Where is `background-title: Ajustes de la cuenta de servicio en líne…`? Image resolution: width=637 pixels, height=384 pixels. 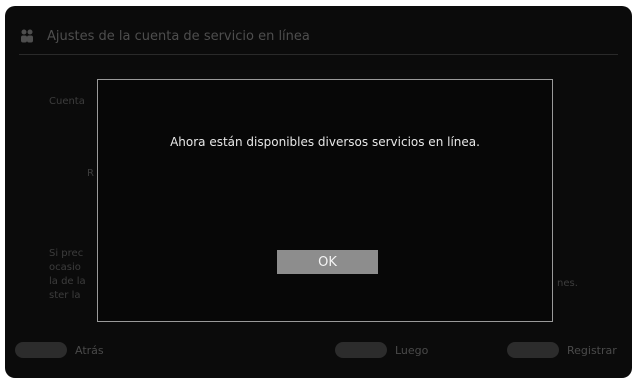
background-title: Ajustes de la cuenta de servicio en líne… is located at coordinates (178, 36).